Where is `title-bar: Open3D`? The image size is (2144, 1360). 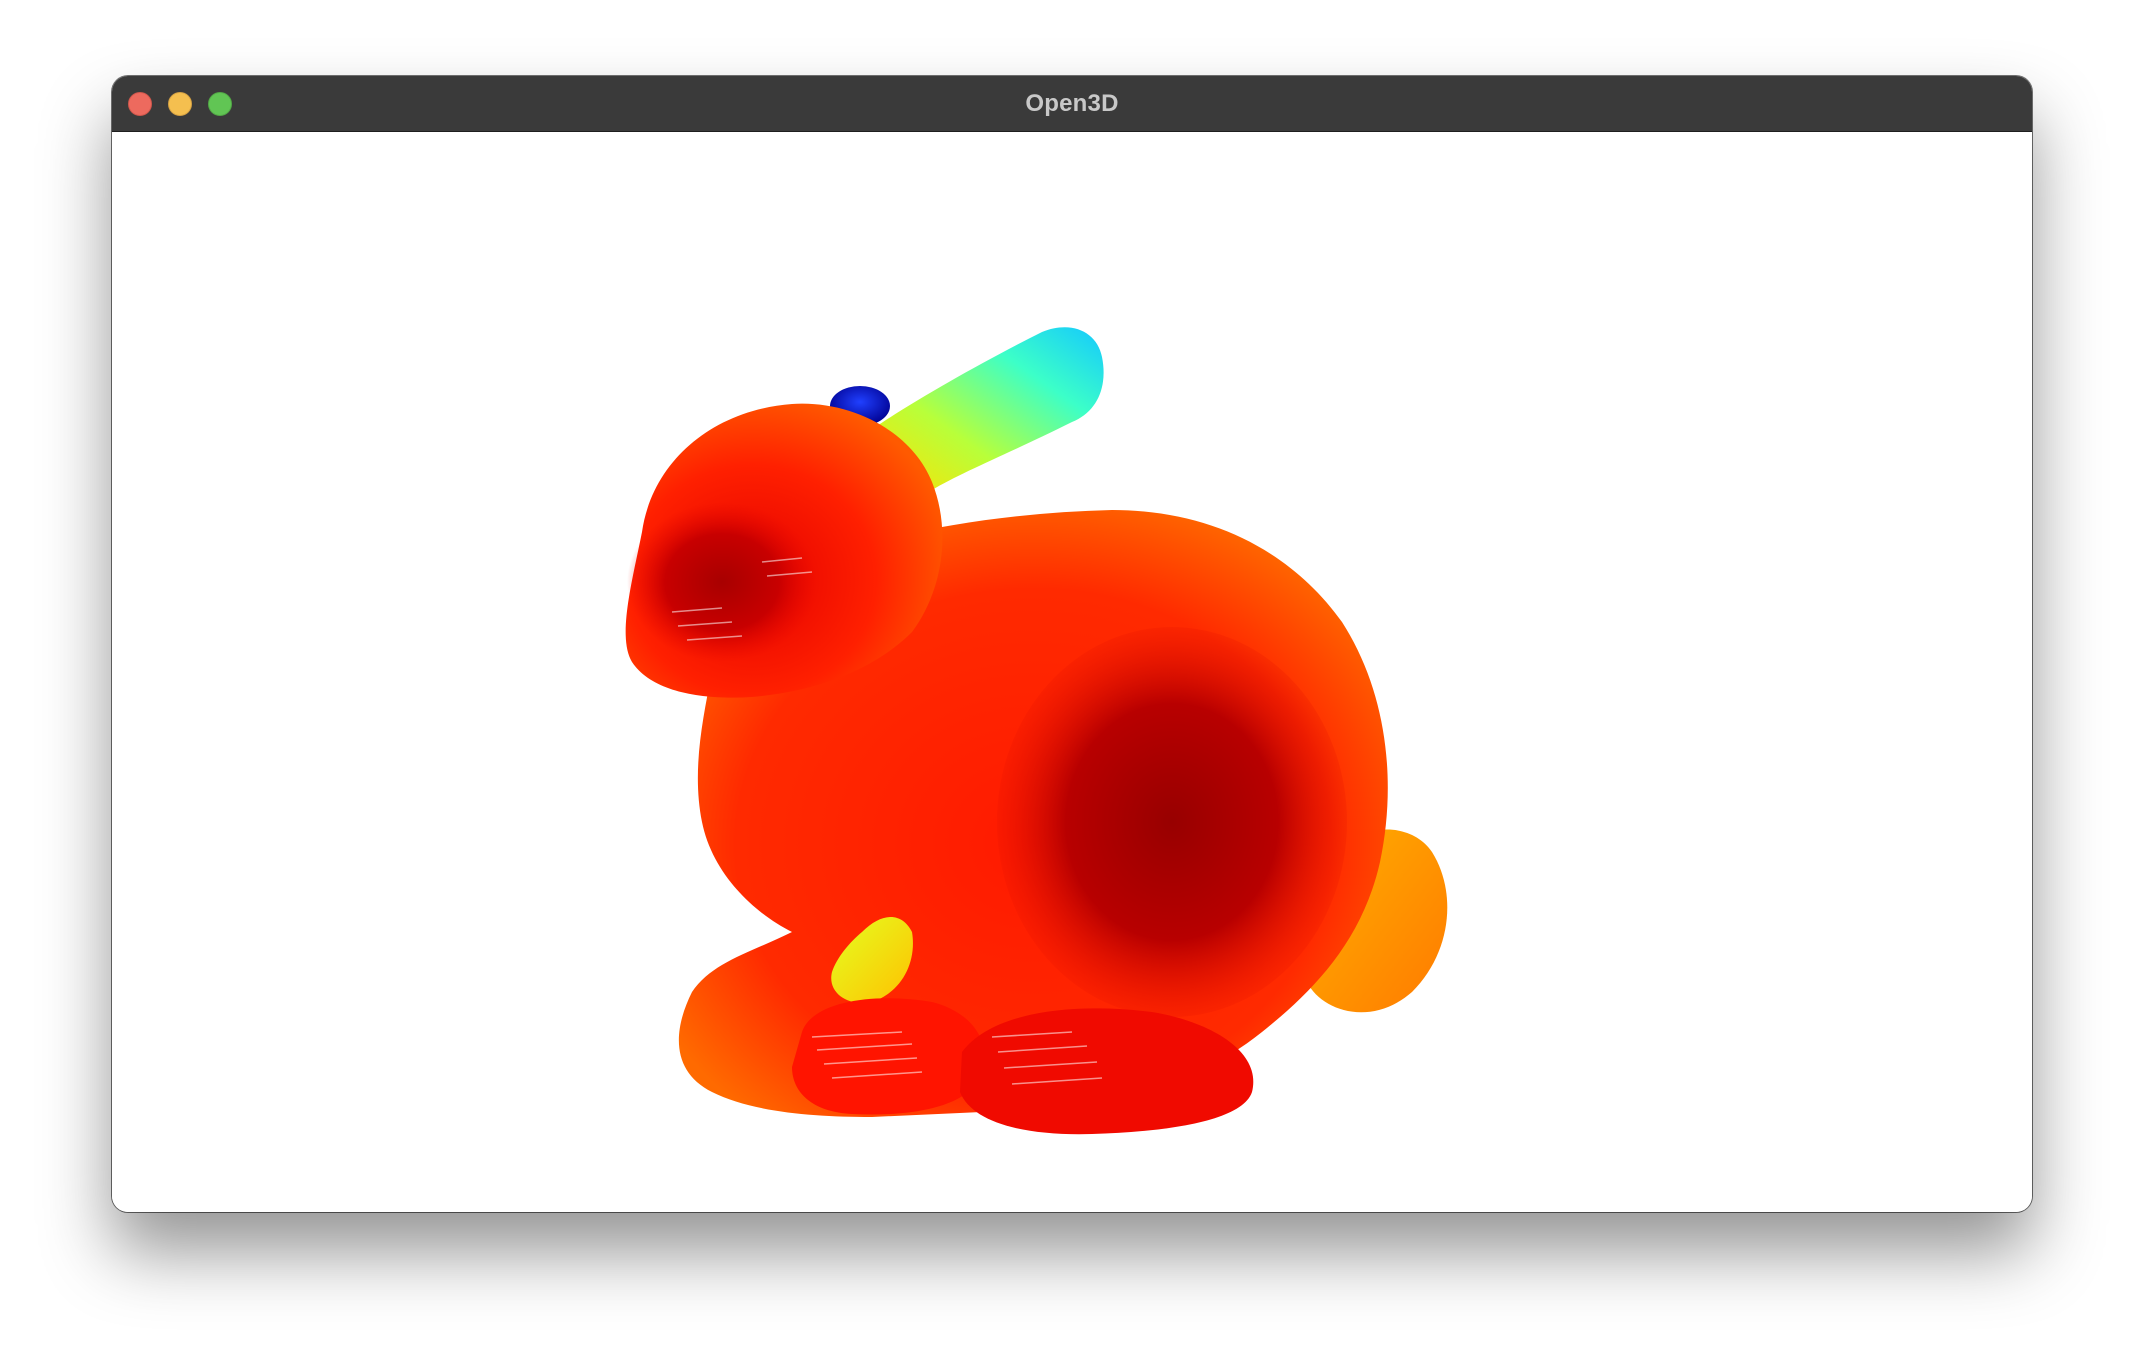 title-bar: Open3D is located at coordinates (1072, 104).